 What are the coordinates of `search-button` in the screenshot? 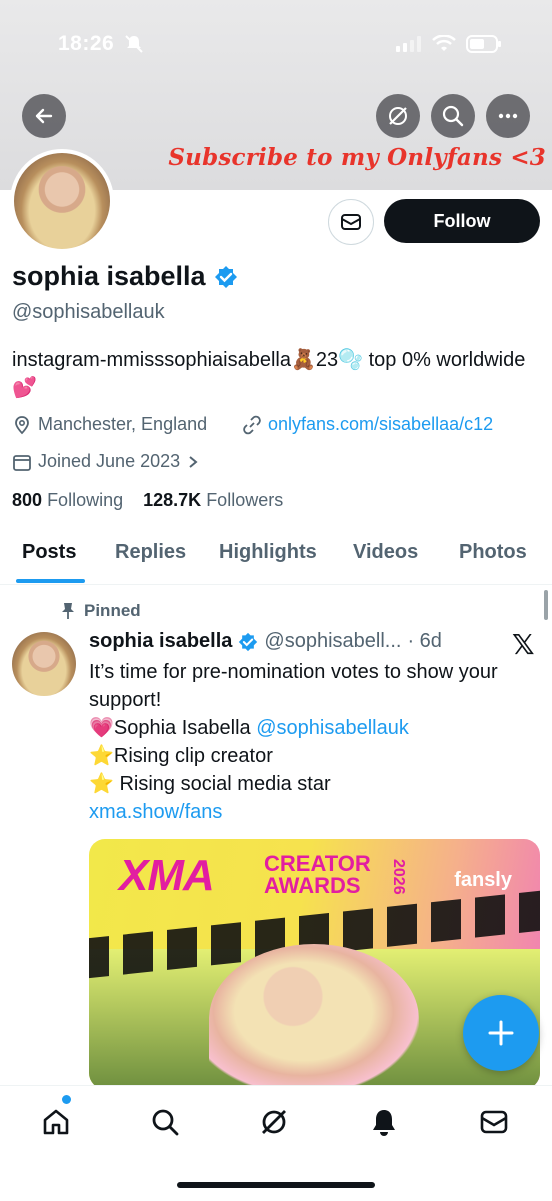 It's located at (453, 116).